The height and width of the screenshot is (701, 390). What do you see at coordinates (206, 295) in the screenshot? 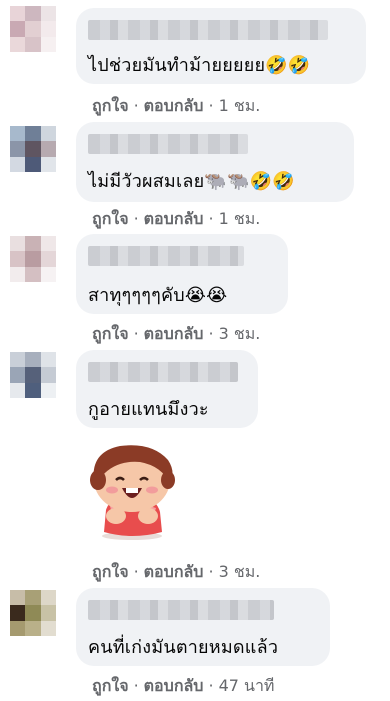
I see `crying-emoji-icon: 😭😭` at bounding box center [206, 295].